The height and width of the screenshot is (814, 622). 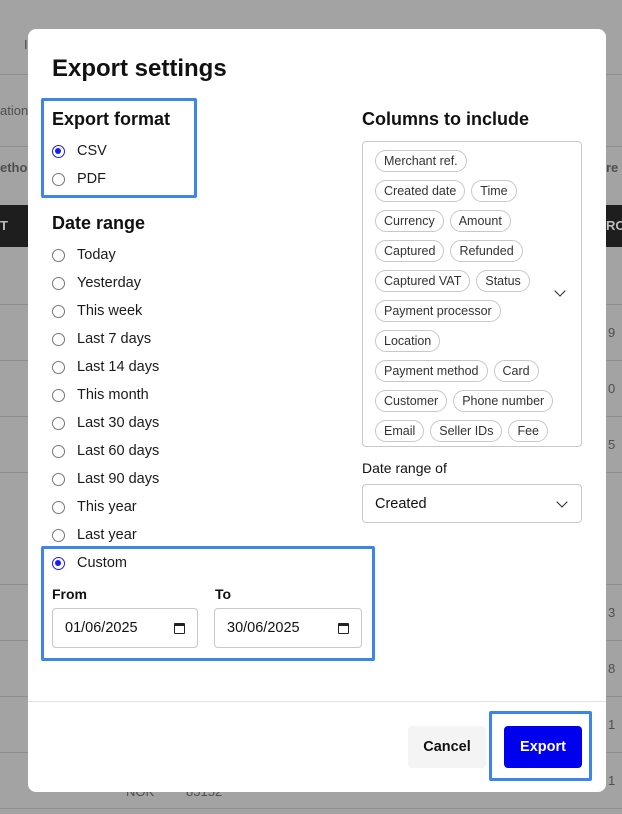 What do you see at coordinates (612, 668) in the screenshot?
I see `bg-text: 8` at bounding box center [612, 668].